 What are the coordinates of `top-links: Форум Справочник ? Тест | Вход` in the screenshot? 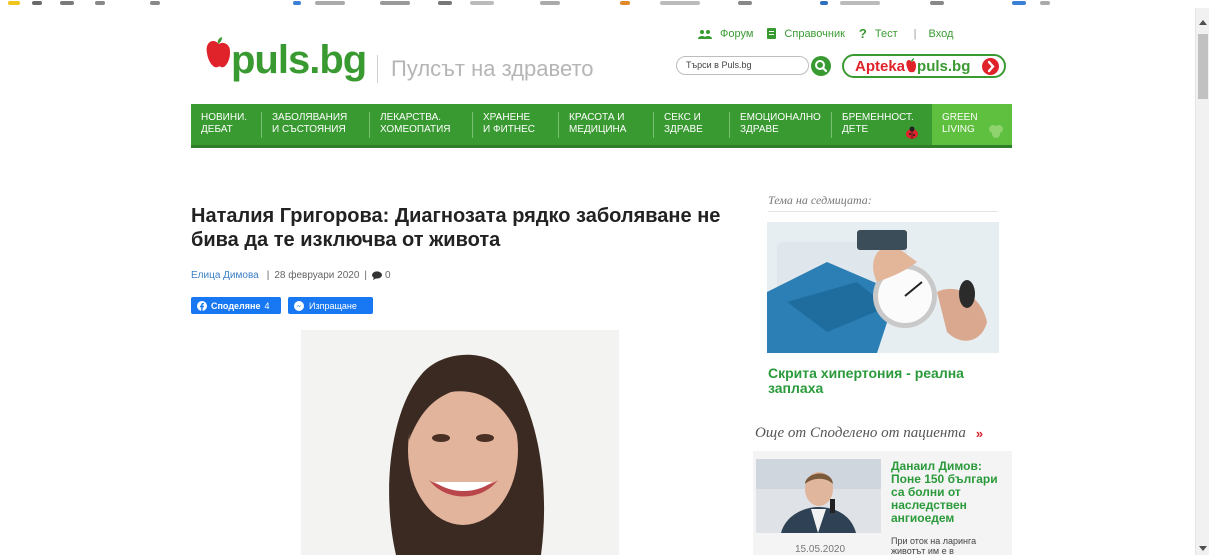 It's located at (832, 33).